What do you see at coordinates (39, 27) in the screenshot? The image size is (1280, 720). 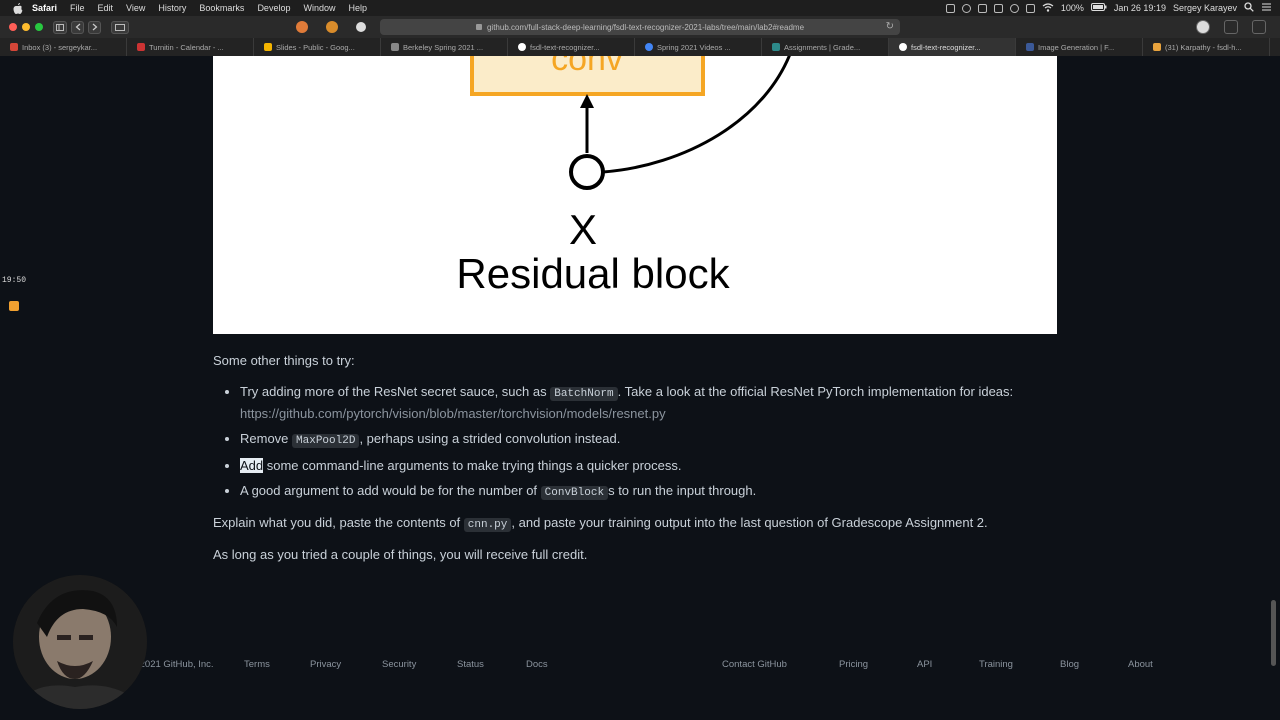 I see `zoom-window-button` at bounding box center [39, 27].